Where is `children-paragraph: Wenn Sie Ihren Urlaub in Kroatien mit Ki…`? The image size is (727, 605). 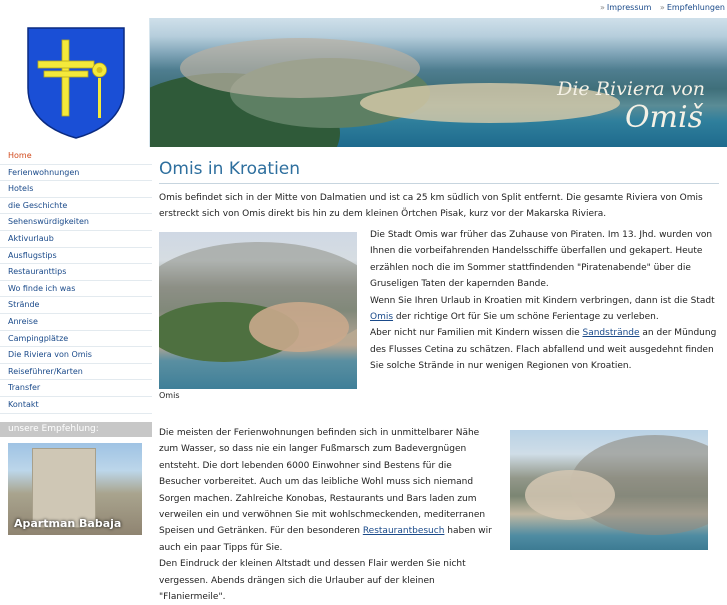 children-paragraph: Wenn Sie Ihren Urlaub in Kroatien mit Ki… is located at coordinates (544, 309).